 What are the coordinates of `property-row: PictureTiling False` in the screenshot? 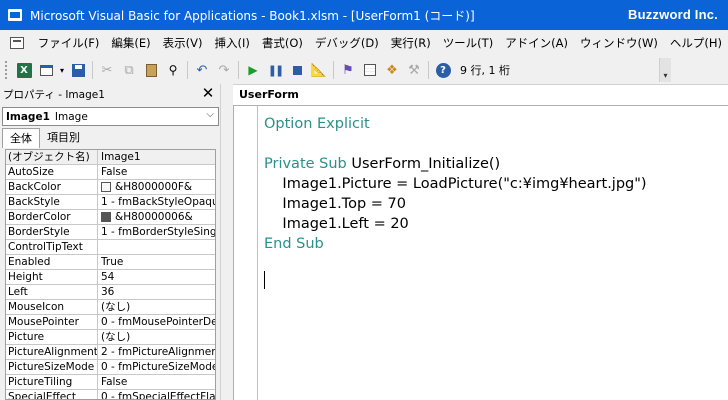 It's located at (110, 382).